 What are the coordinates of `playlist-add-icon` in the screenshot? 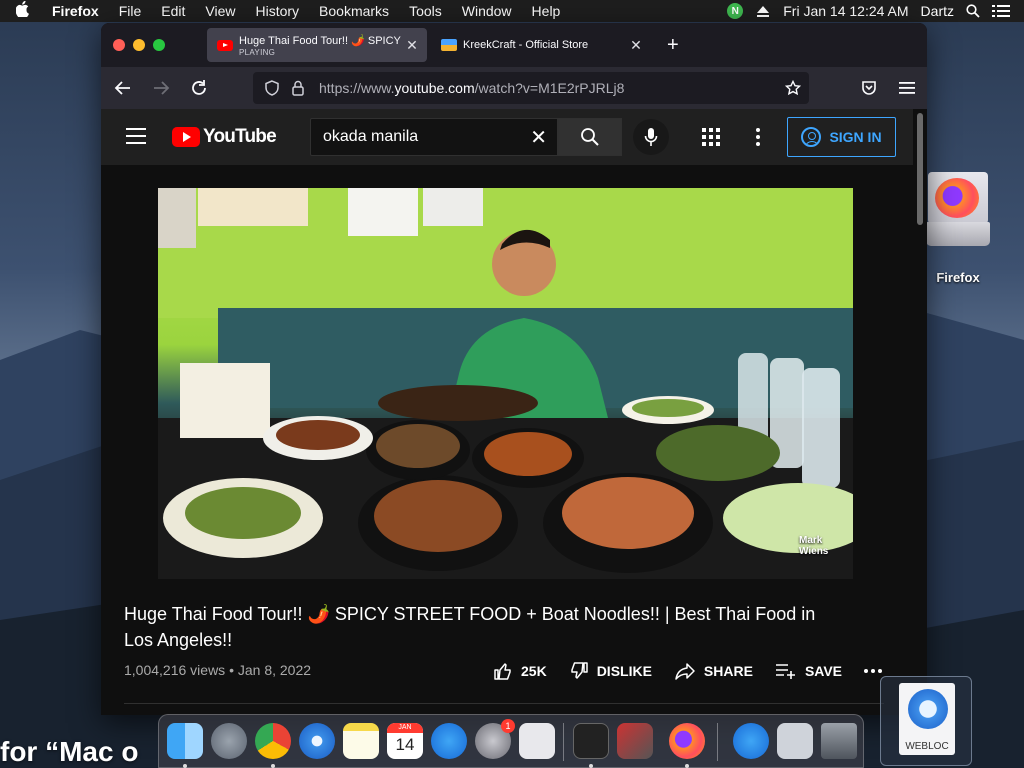 It's located at (785, 671).